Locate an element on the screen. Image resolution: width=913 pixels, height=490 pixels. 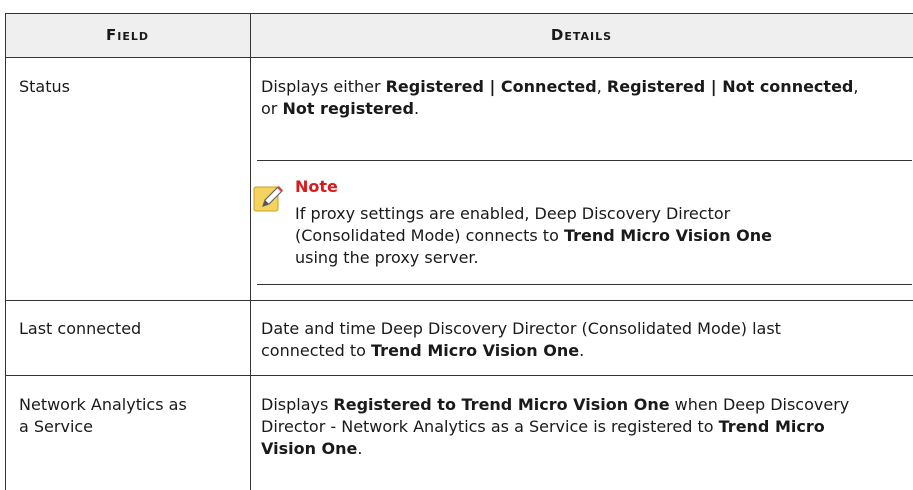
row-naas-field: Network Analytics as a Service is located at coordinates (103, 415).